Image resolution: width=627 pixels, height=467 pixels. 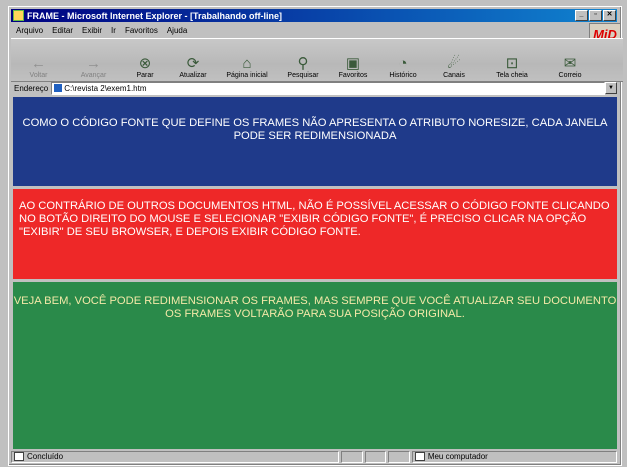 I want to click on home-button: ⌂ Página inicial, so click(x=247, y=61).